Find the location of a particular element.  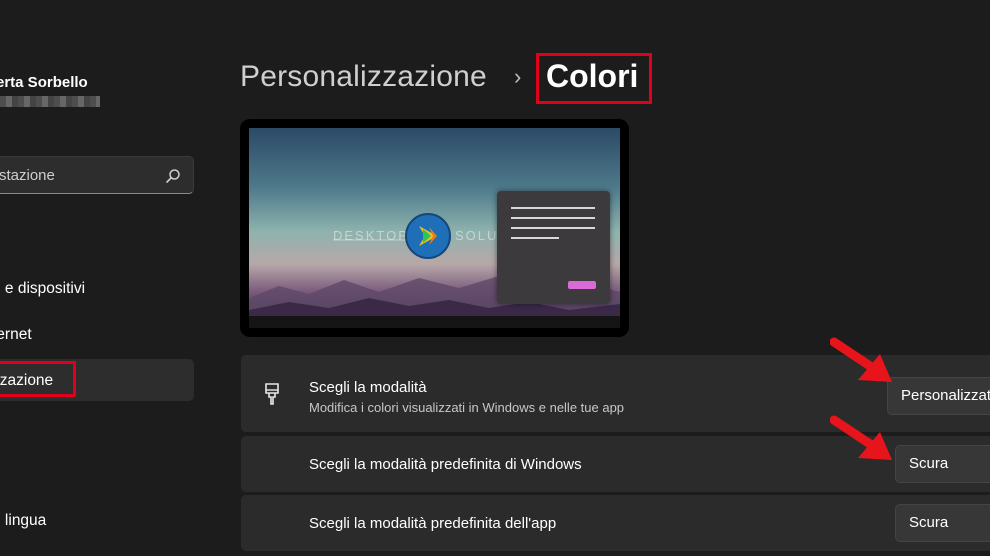

logo-icon is located at coordinates (428, 236).